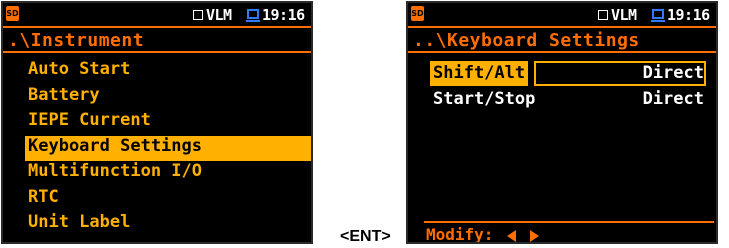  I want to click on menu-item-battery: Battery, so click(168, 98).